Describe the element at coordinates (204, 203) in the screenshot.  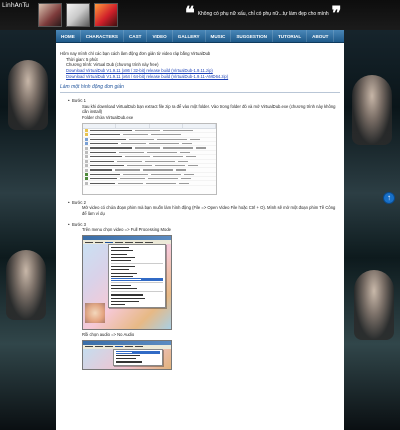
I see `step-2-title: Bước 2` at that location.